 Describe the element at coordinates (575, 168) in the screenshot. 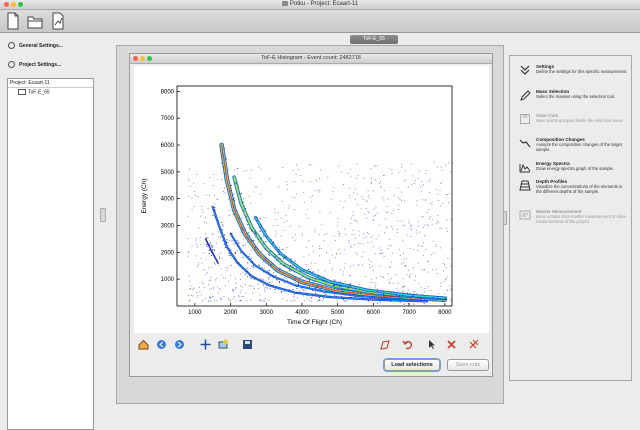

I see `action-desc: Draw energy spectra graph of the sample.` at that location.